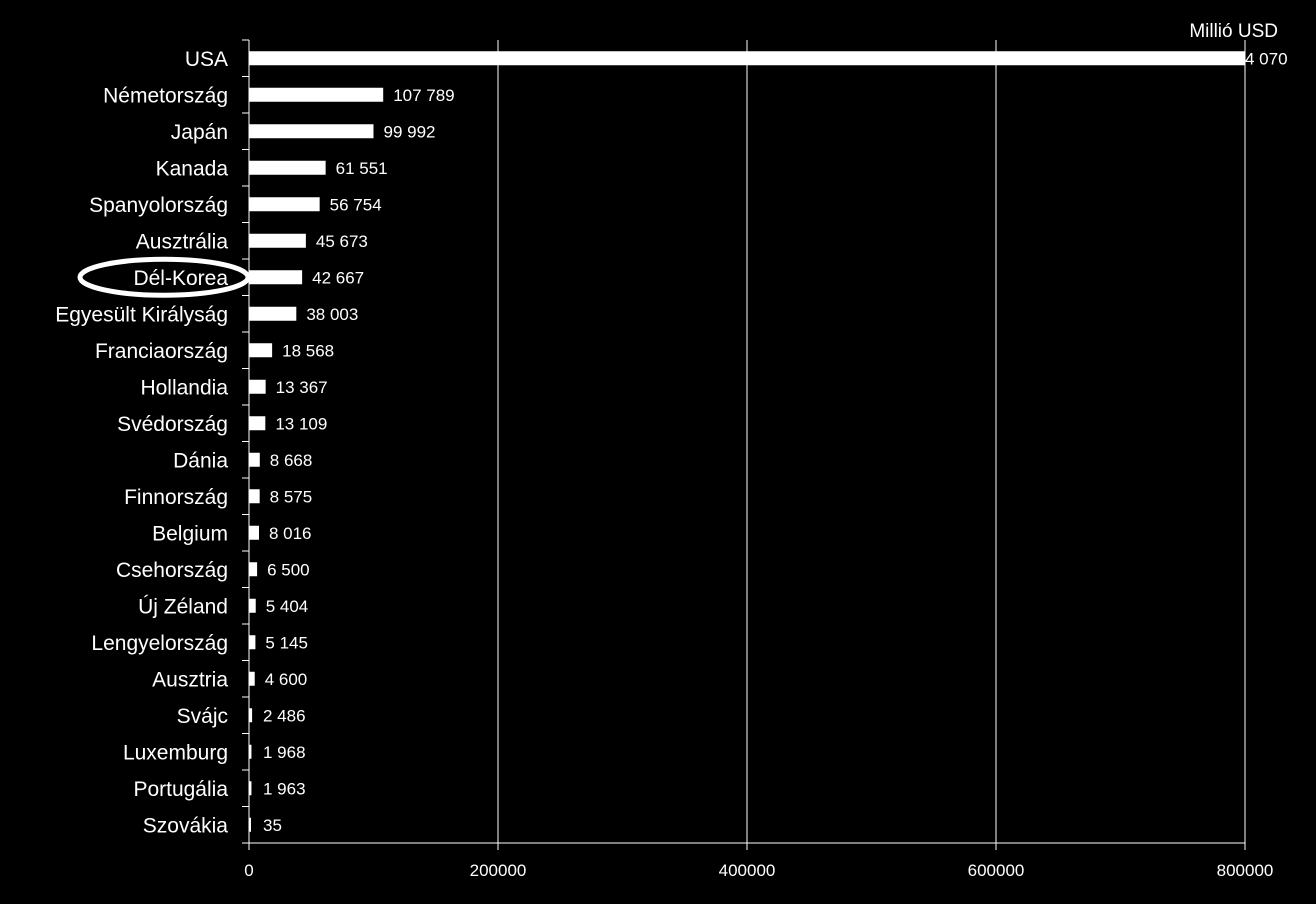  Describe the element at coordinates (199, 132) in the screenshot. I see `category-label: Japán` at that location.